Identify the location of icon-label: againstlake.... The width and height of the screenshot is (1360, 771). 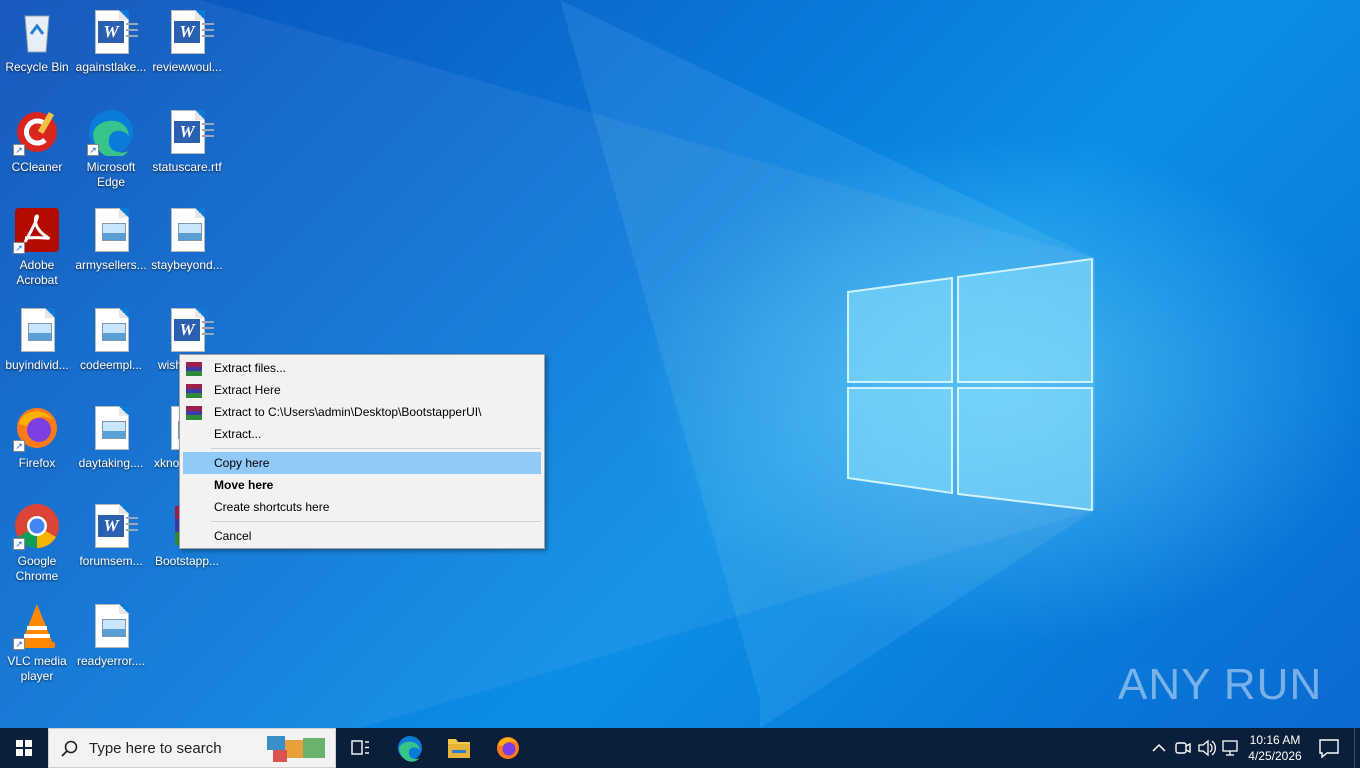
(111, 67).